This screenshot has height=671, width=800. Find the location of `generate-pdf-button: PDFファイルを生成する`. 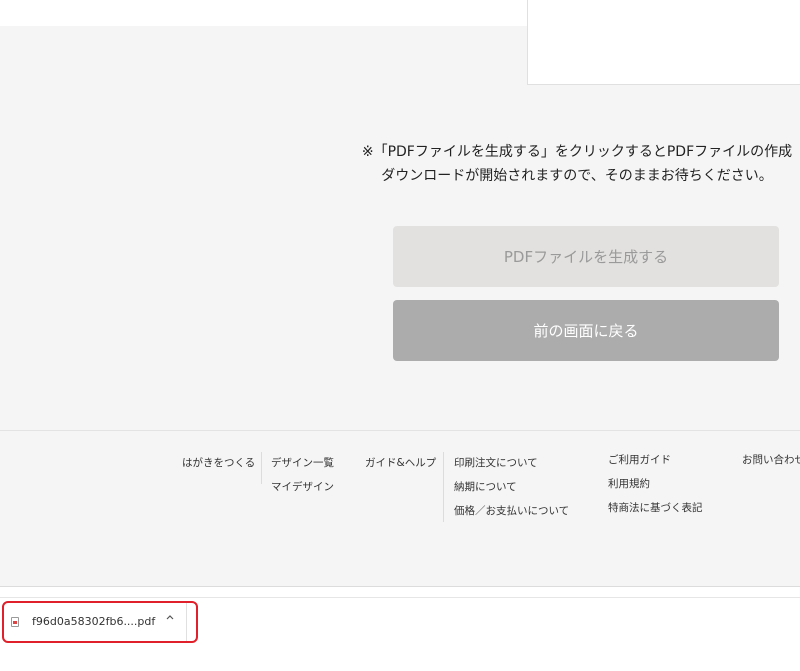

generate-pdf-button: PDFファイルを生成する is located at coordinates (586, 256).